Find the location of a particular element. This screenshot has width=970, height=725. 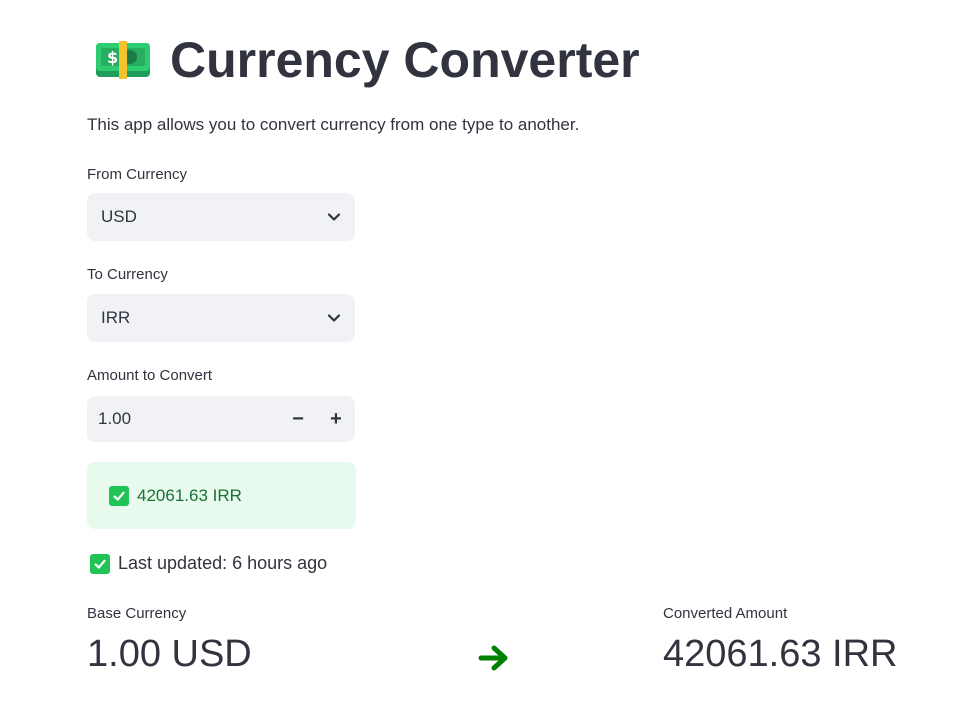

amount-number-input: 1.00 − + is located at coordinates (221, 419).